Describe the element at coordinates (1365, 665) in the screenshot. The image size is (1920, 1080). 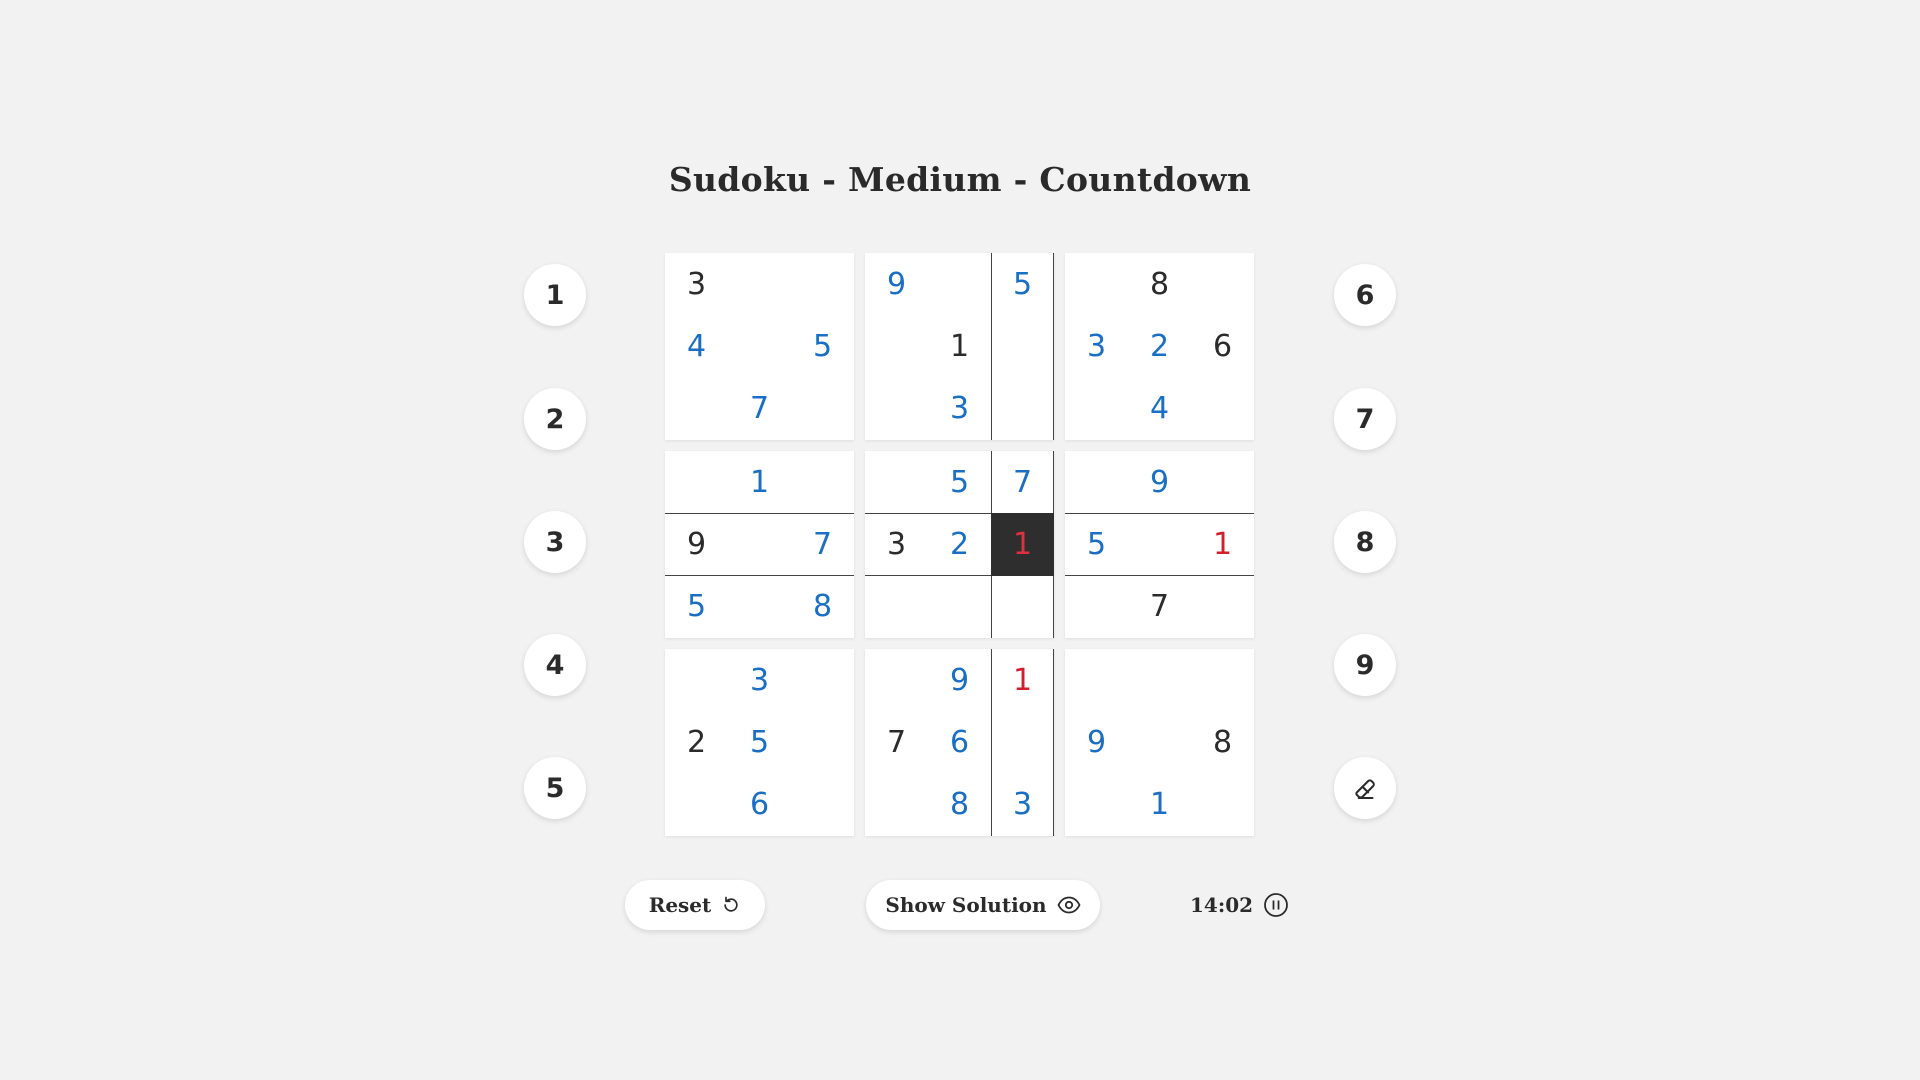
I see `digit-button-9: 9` at that location.